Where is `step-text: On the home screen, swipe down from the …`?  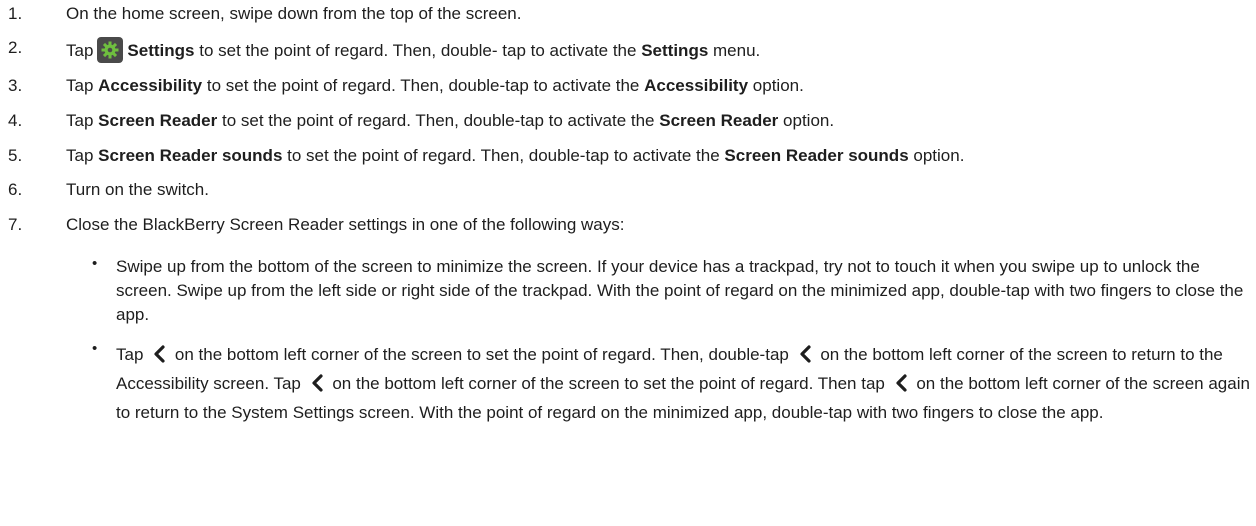
step-text: On the home screen, swipe down from the … is located at coordinates (294, 13).